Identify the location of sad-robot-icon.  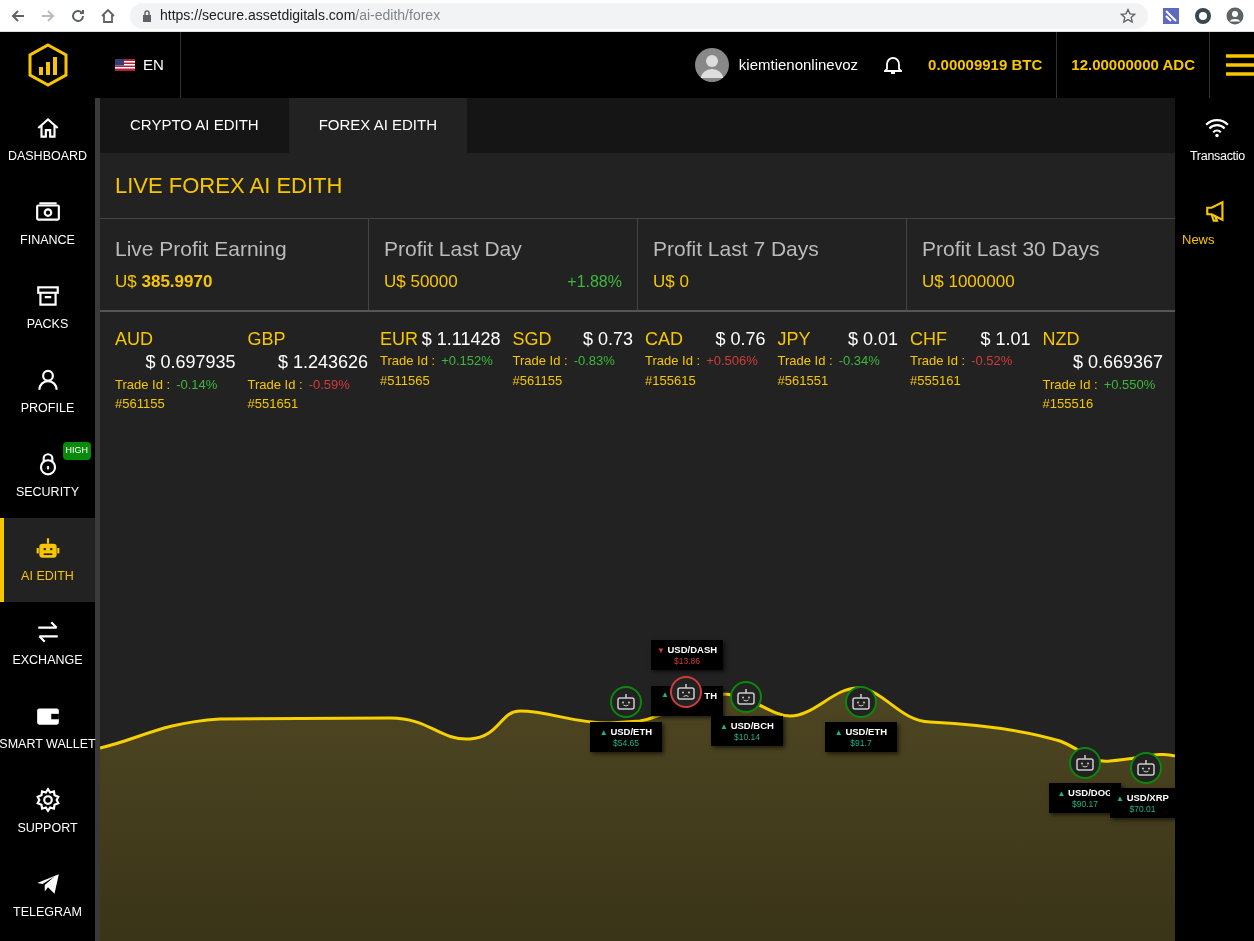
(686, 692).